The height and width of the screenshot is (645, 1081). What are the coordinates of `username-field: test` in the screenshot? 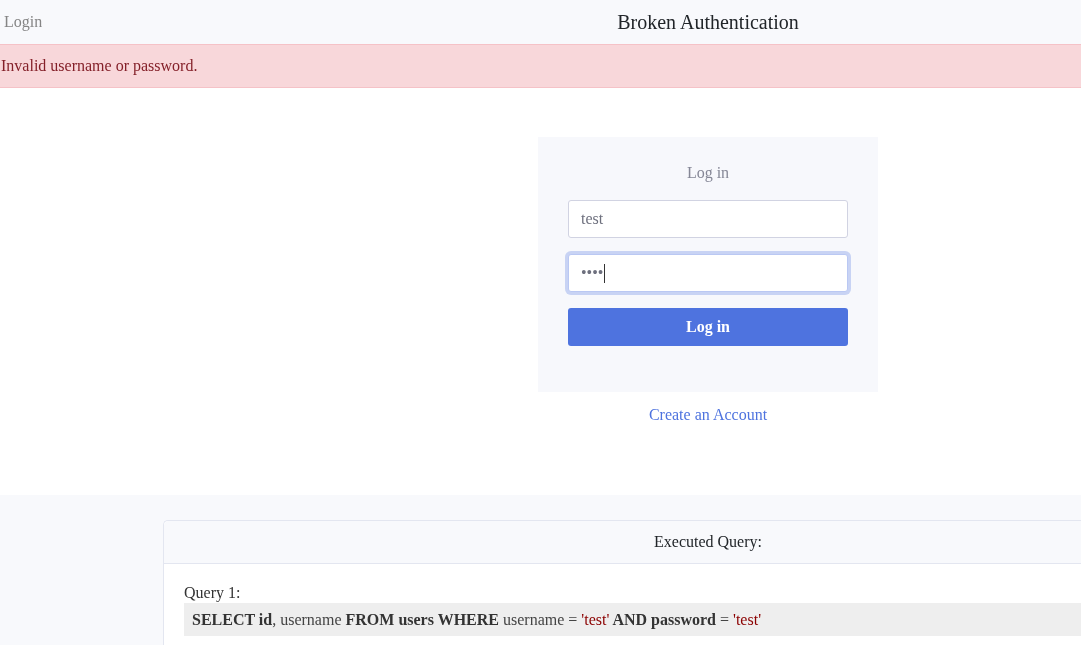 It's located at (708, 219).